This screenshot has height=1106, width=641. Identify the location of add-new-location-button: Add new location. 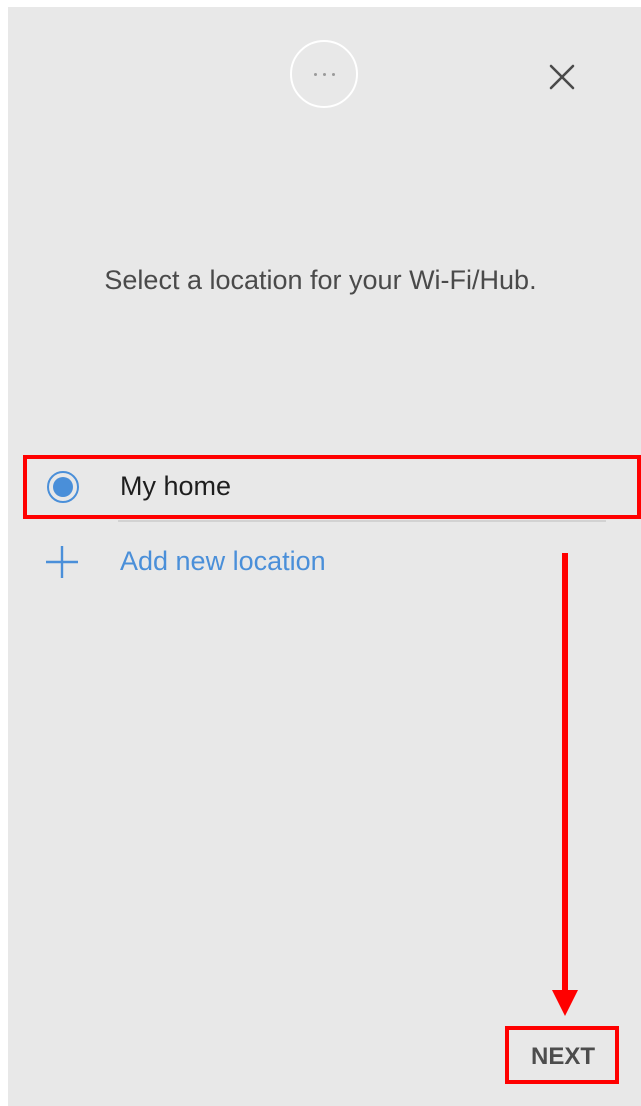
(224, 562).